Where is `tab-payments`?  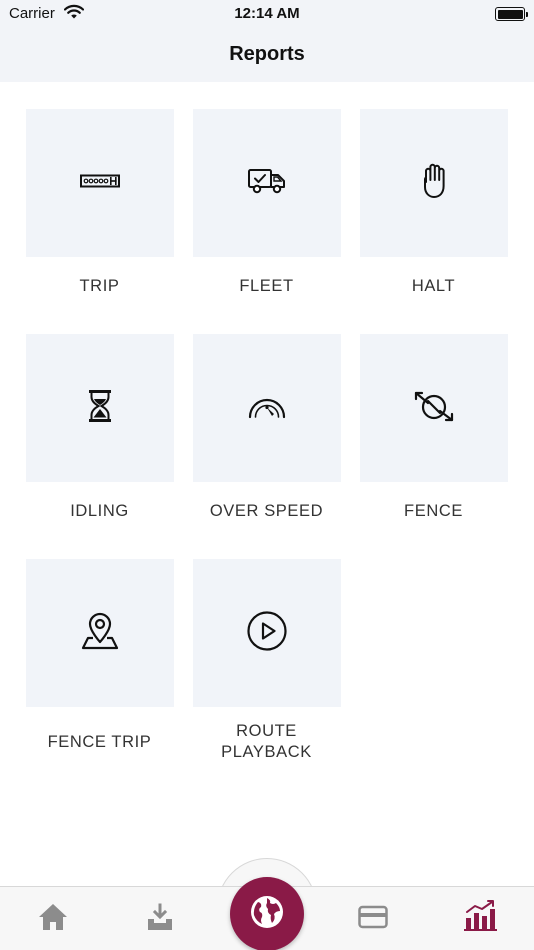
tab-payments is located at coordinates (373, 919).